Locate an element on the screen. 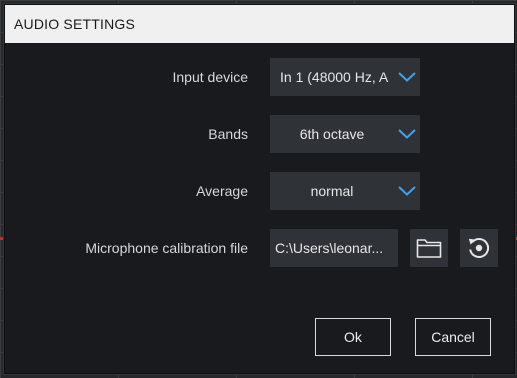 The height and width of the screenshot is (378, 517). bands-value: 6th octave is located at coordinates (332, 134).